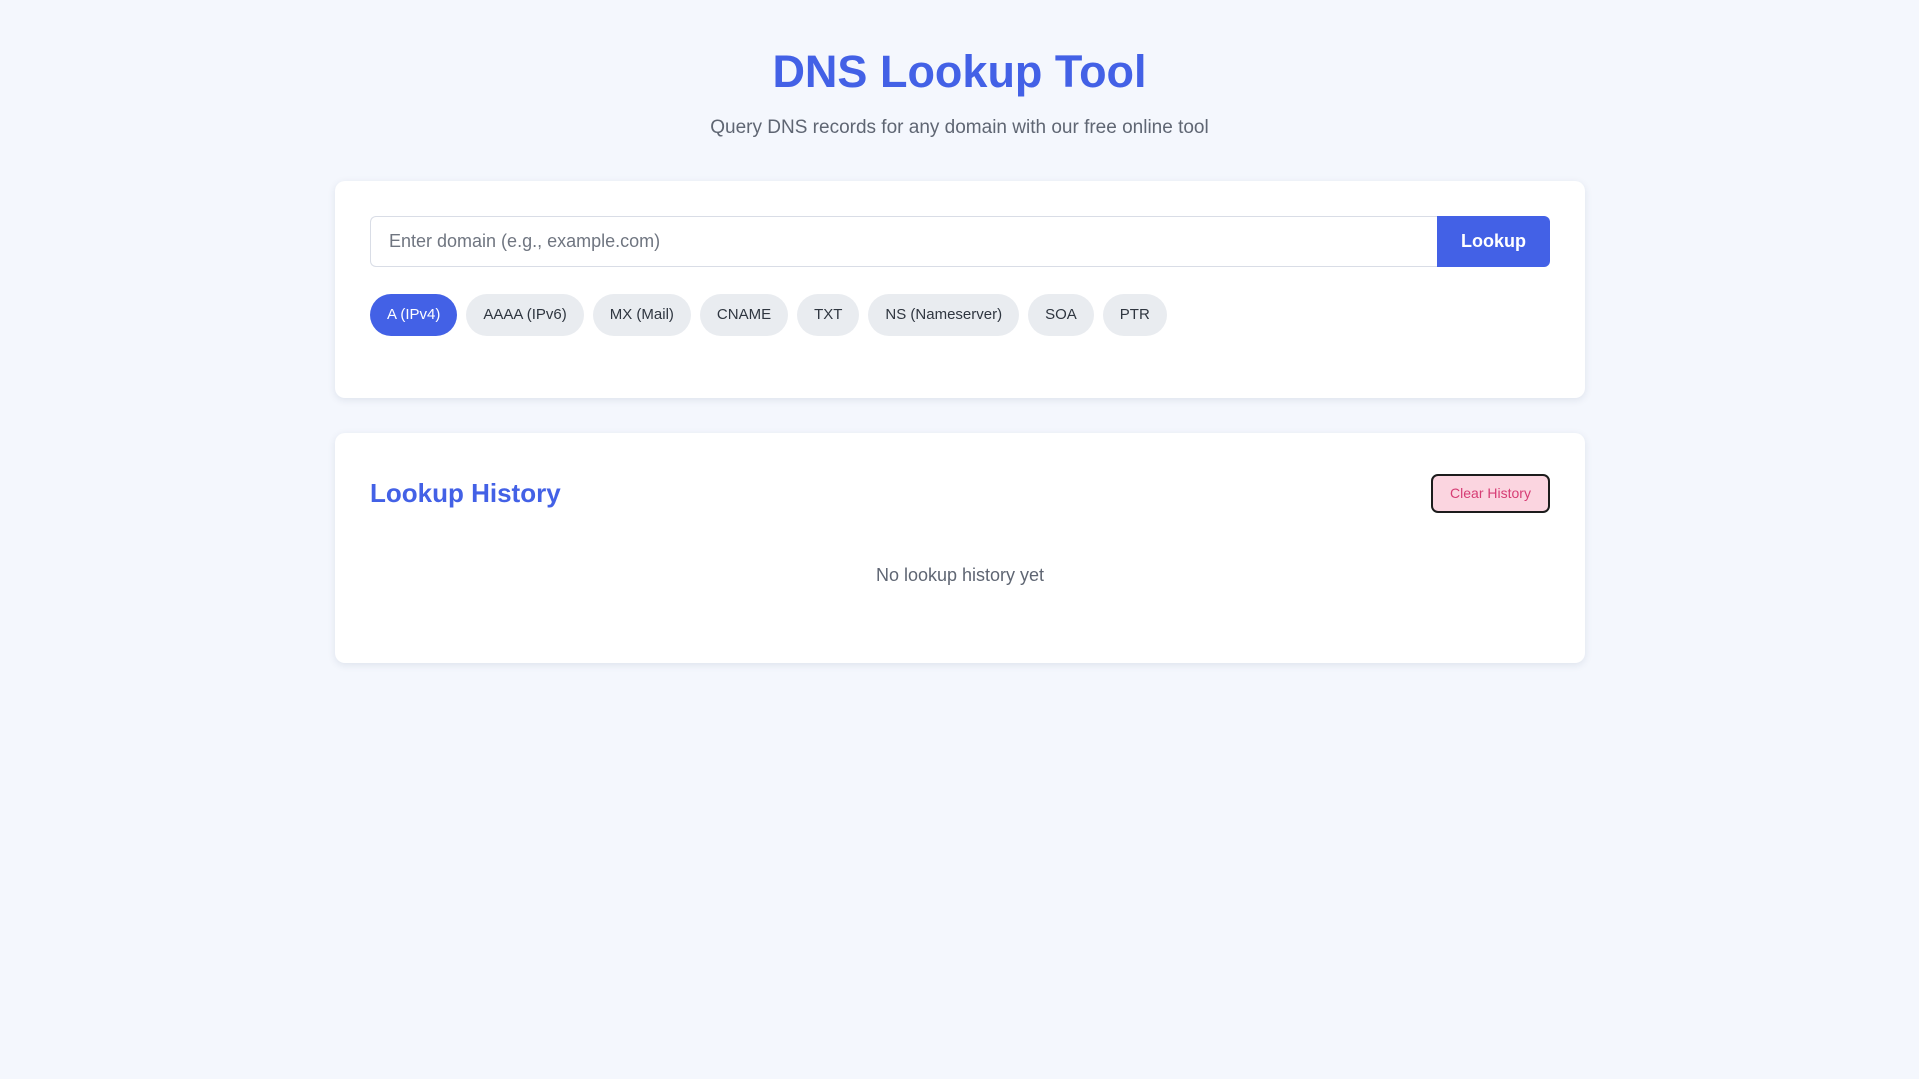 This screenshot has height=1079, width=1919. Describe the element at coordinates (525, 315) in the screenshot. I see `record-type-aaaa: AAAA (IPv6)` at that location.